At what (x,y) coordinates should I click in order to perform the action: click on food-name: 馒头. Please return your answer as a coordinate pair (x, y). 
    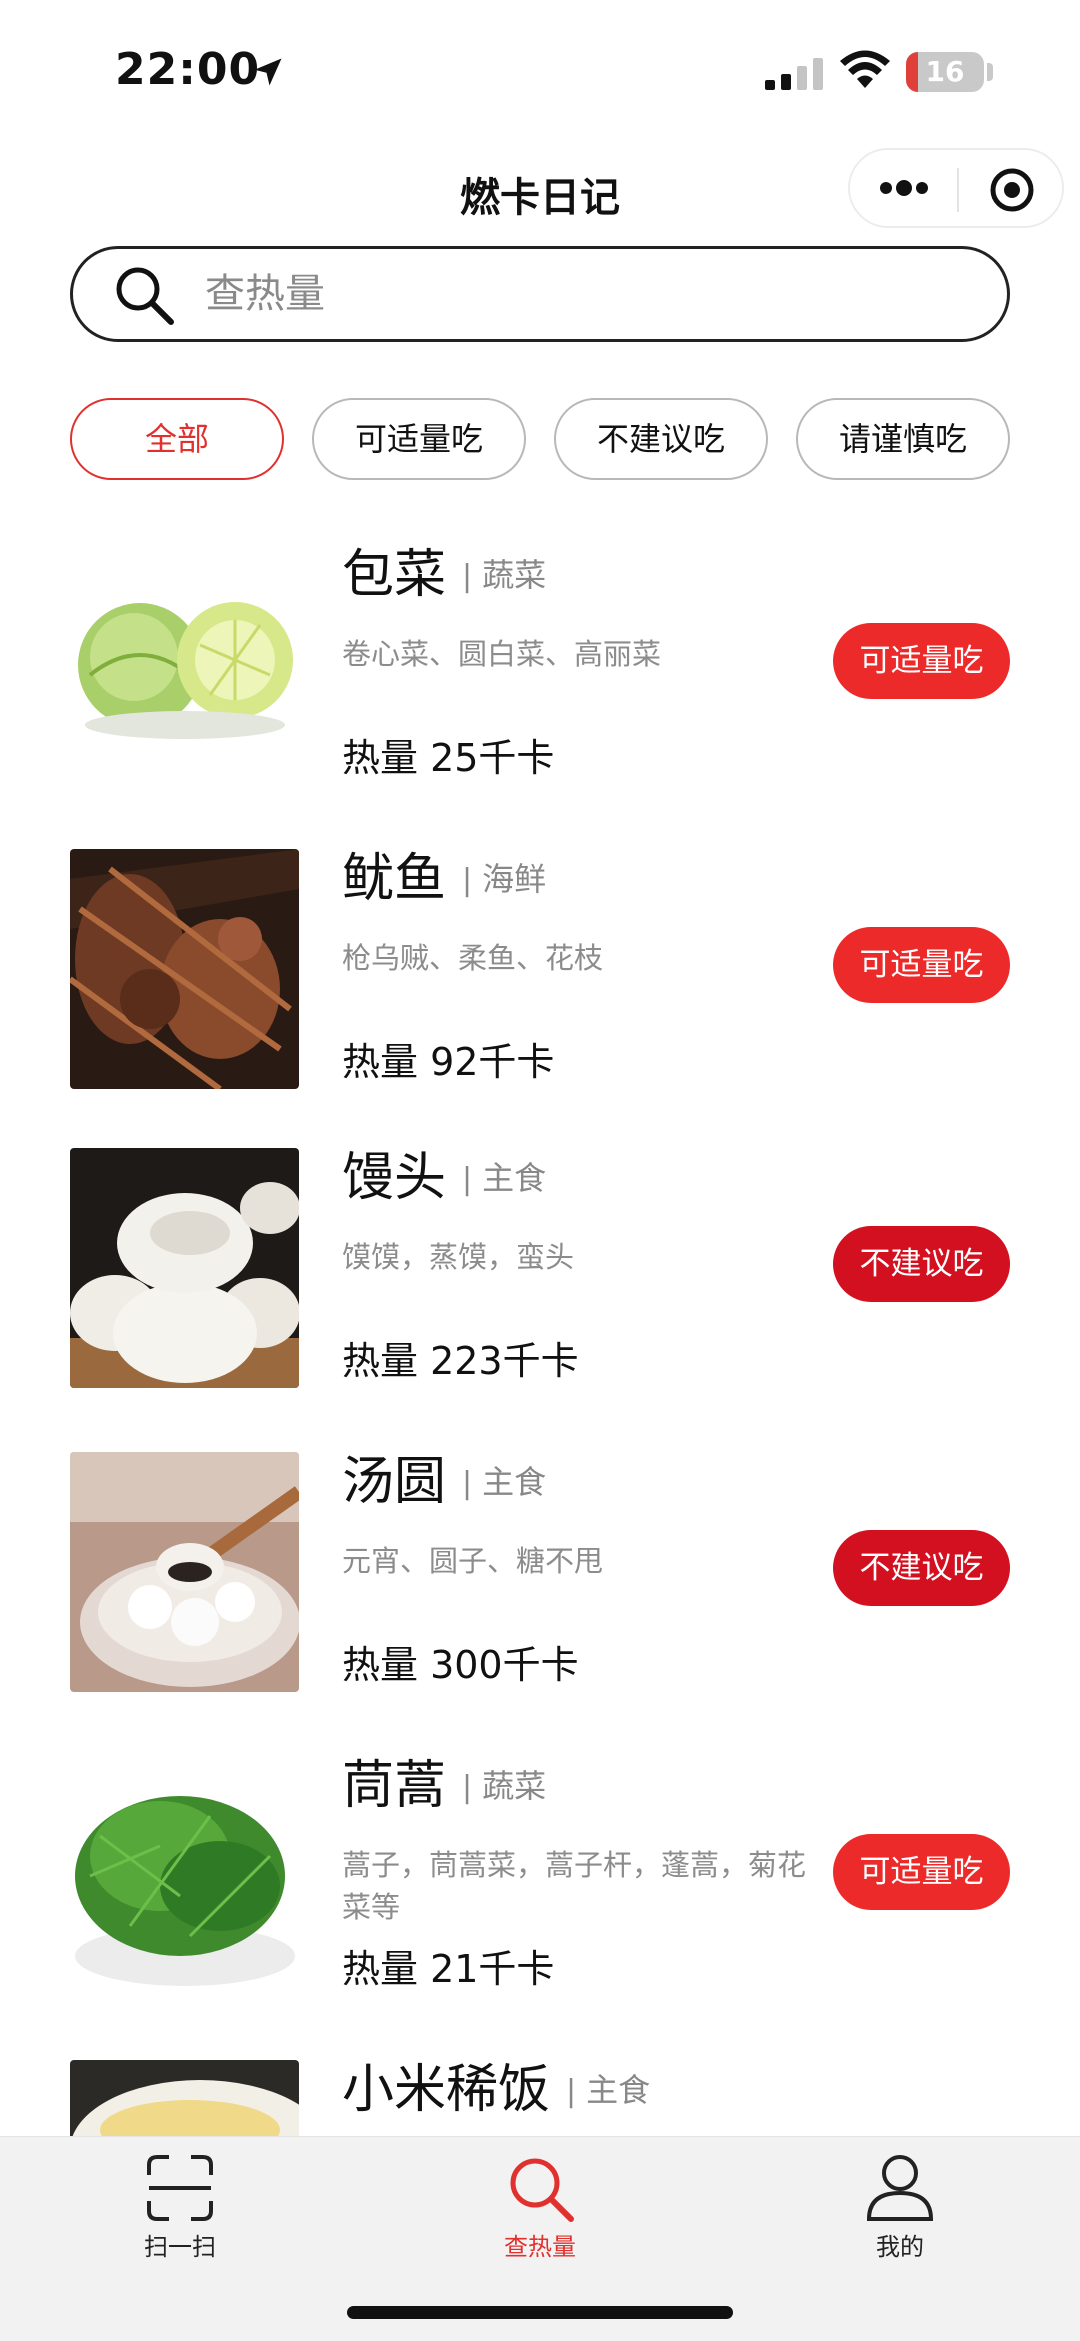
    Looking at the image, I should click on (394, 1178).